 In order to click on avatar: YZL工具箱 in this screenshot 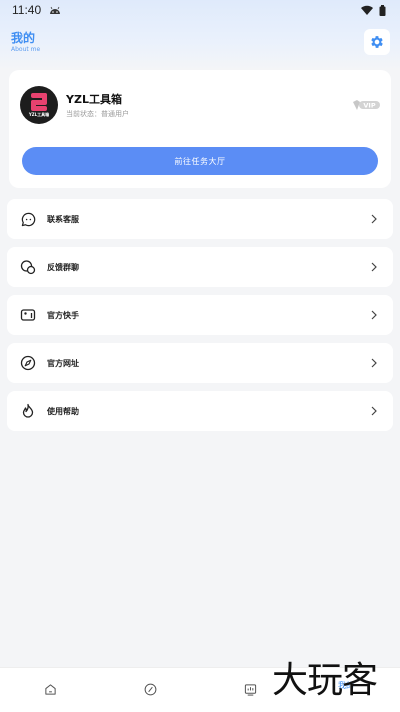, I will do `click(39, 105)`.